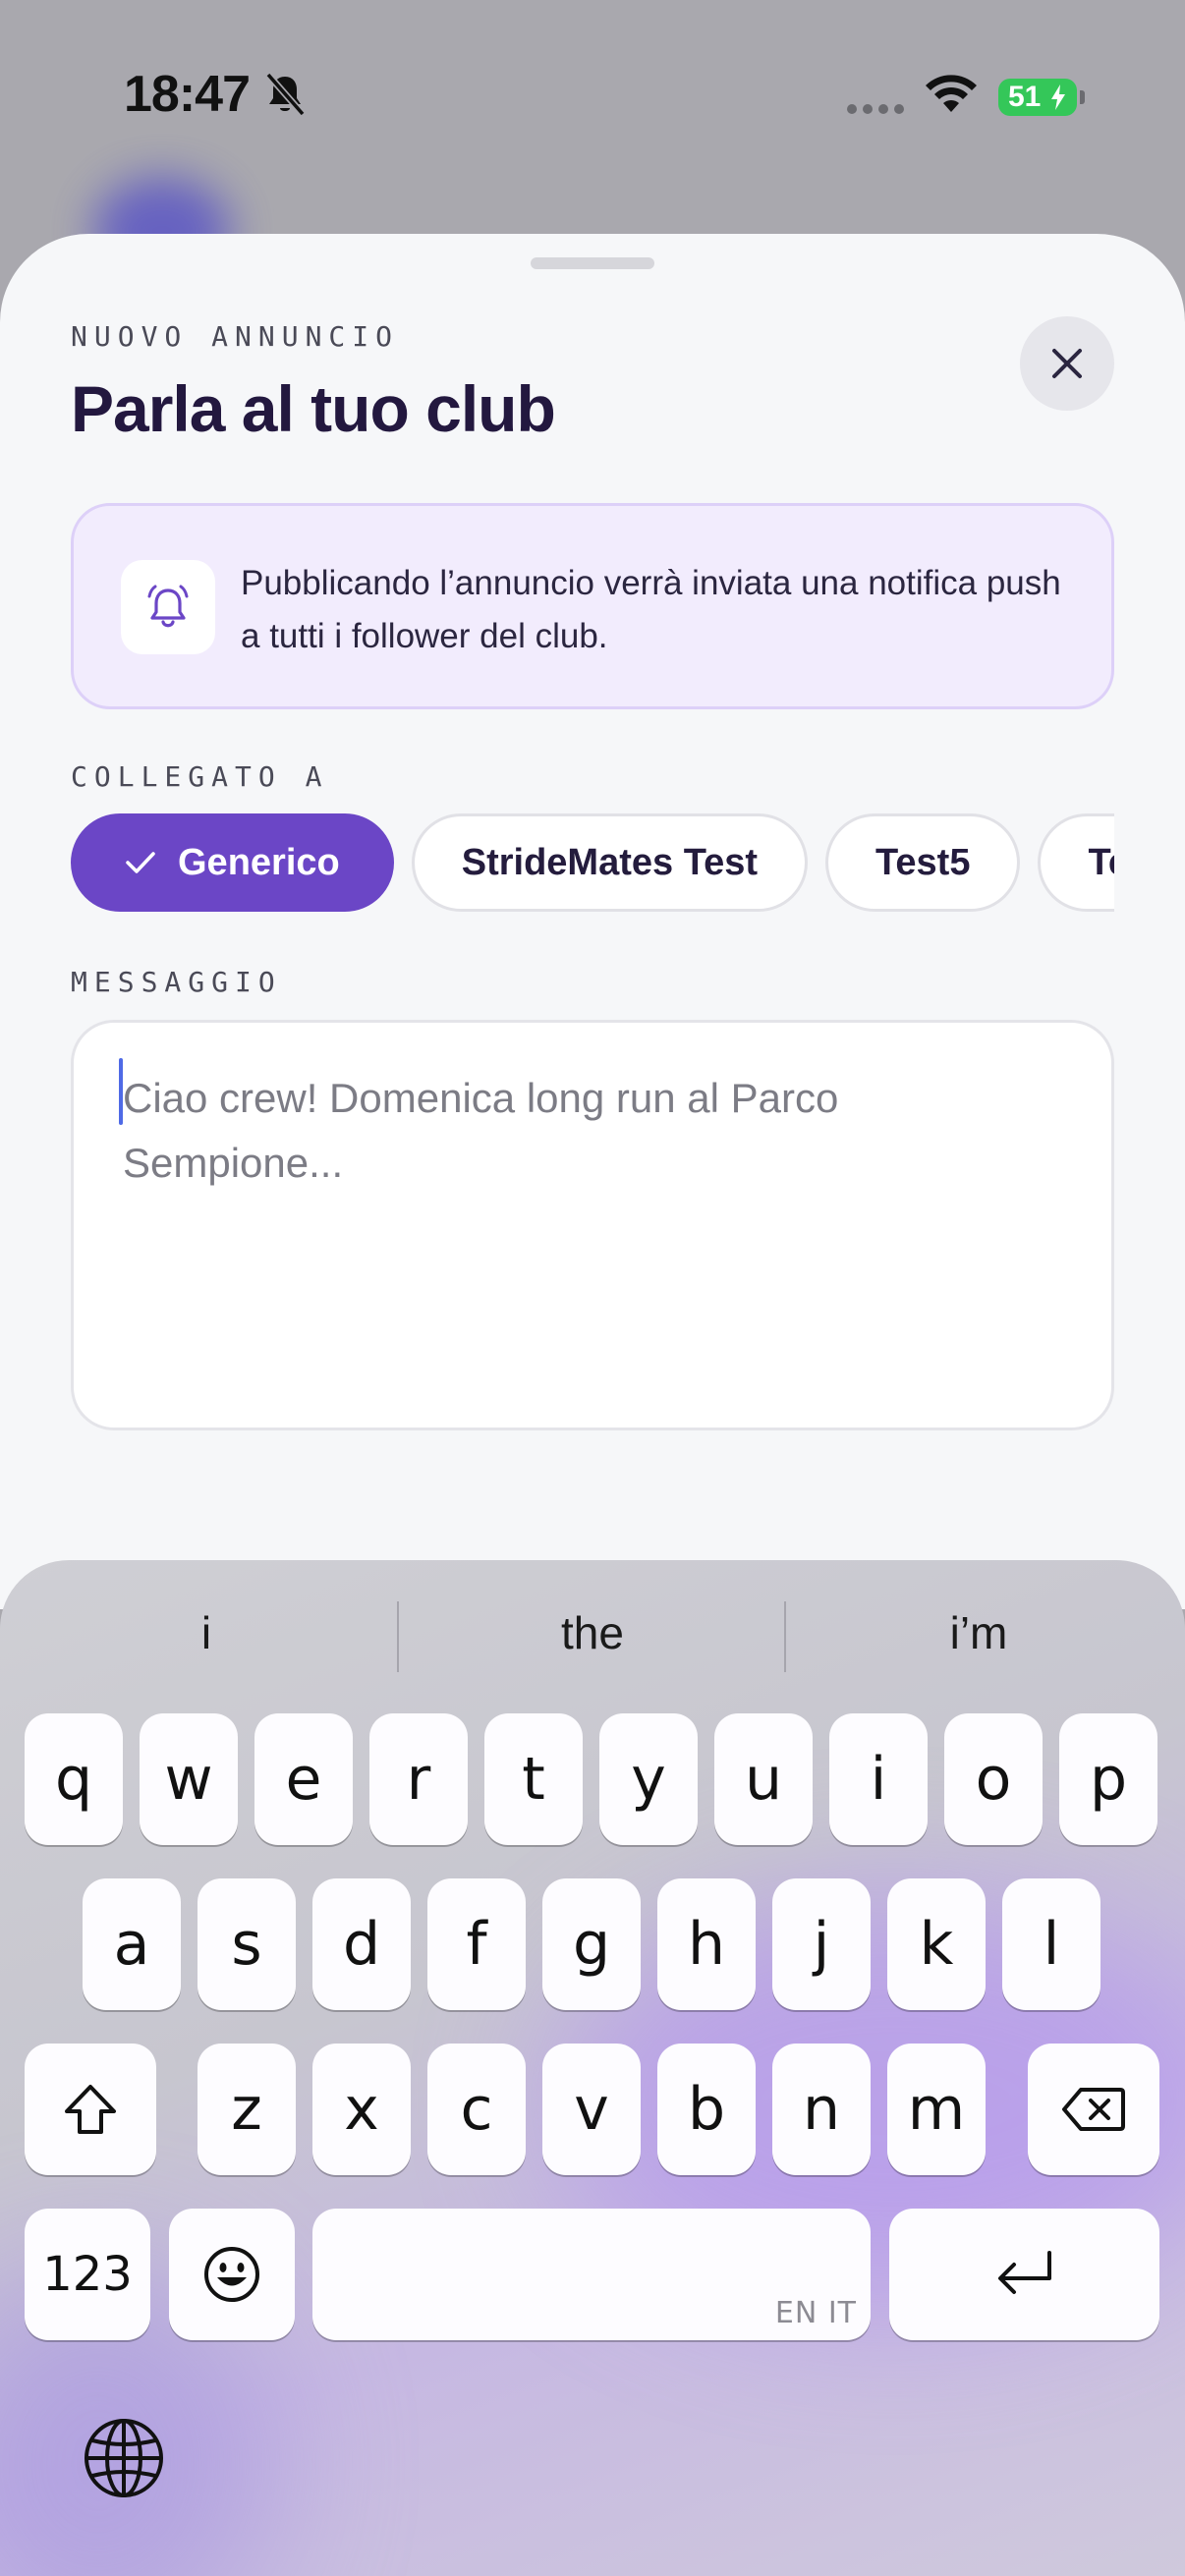 This screenshot has width=1185, height=2576. What do you see at coordinates (649, 1779) in the screenshot?
I see `key-y: y` at bounding box center [649, 1779].